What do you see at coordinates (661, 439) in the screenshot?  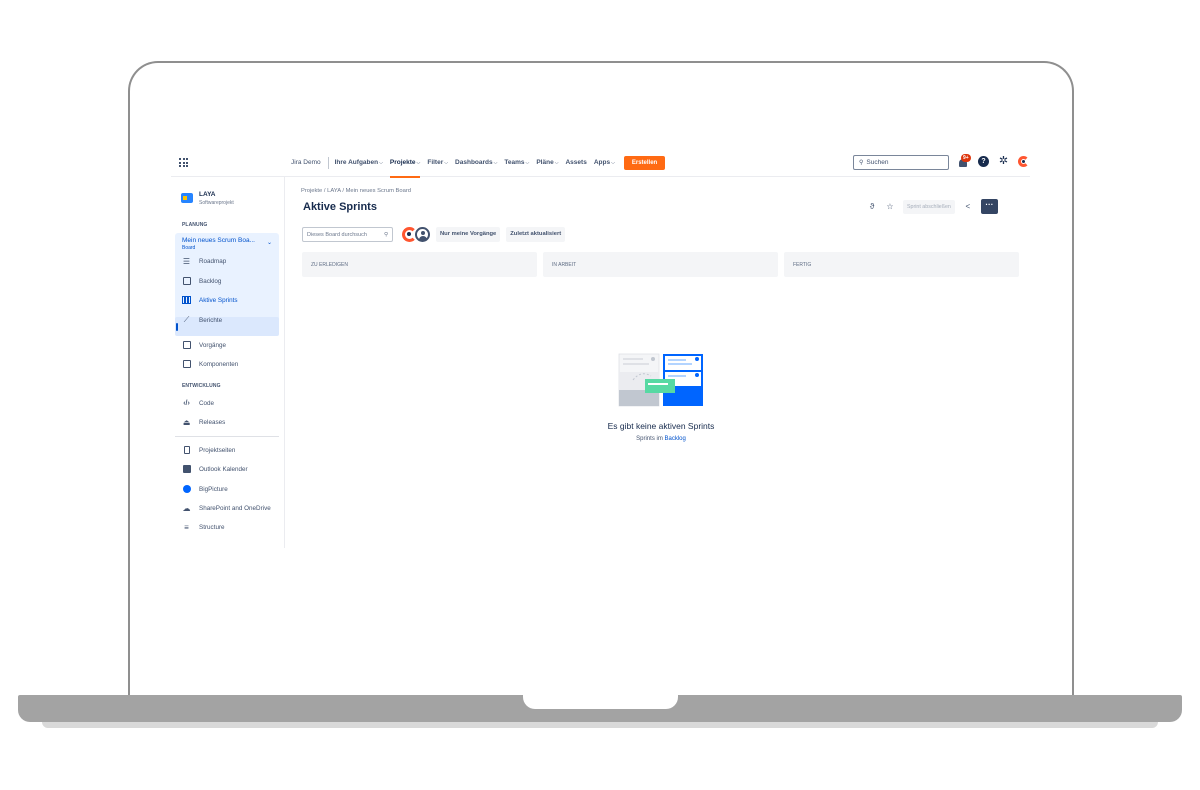 I see `empty-state-subtitle: Sprints im Backlog` at bounding box center [661, 439].